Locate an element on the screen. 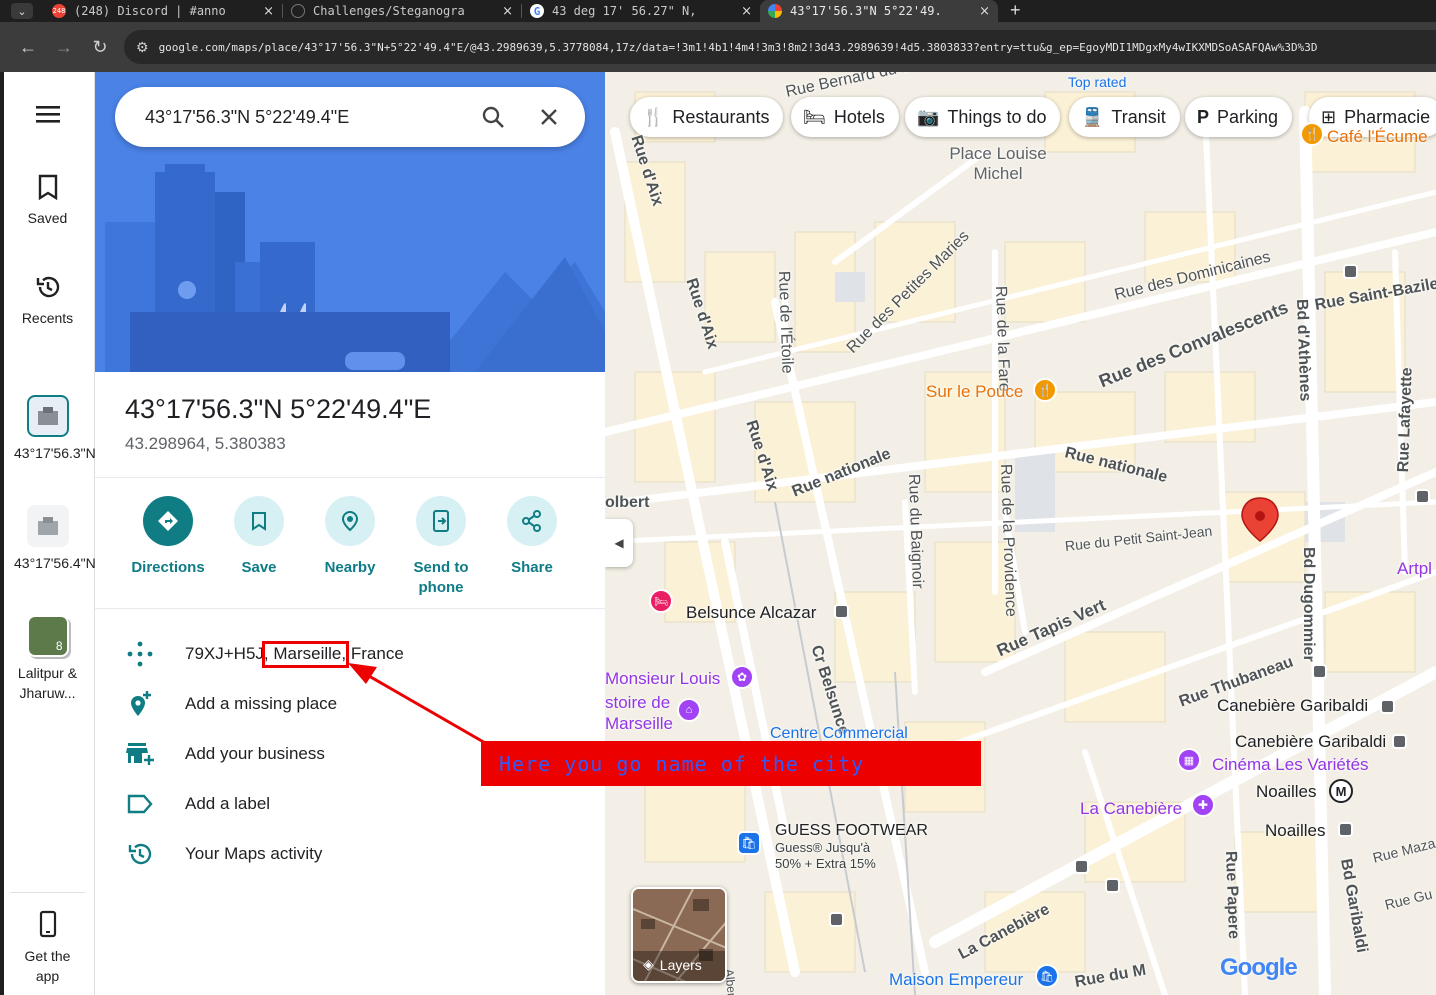 The image size is (1436, 995). search-box: 43°17'56.3"N 5°22'49.4"E is located at coordinates (350, 117).